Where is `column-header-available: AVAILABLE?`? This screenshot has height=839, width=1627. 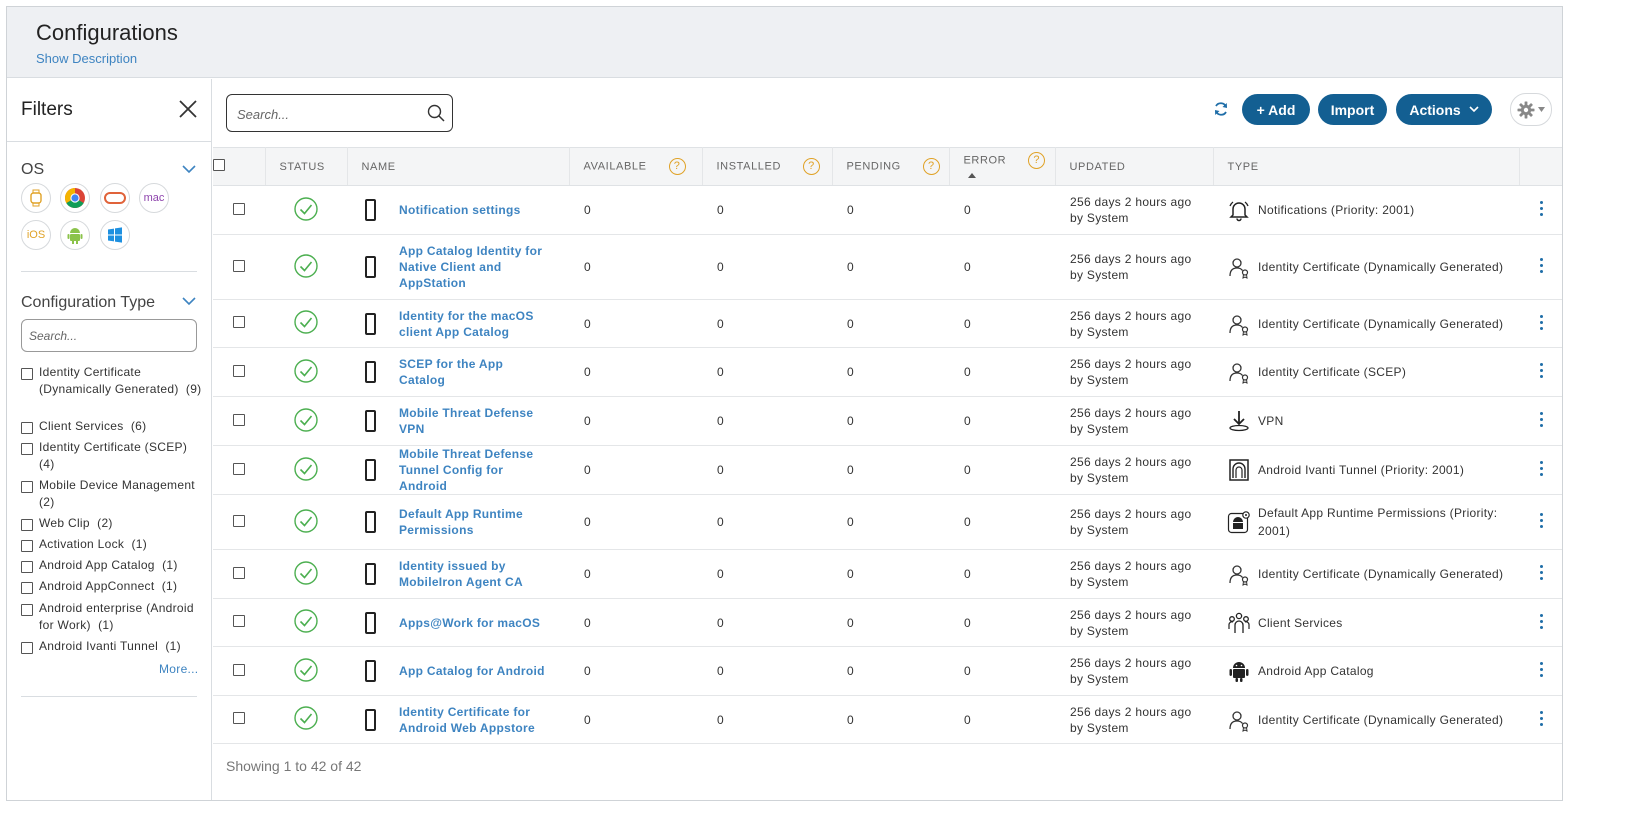 column-header-available: AVAILABLE? is located at coordinates (636, 166).